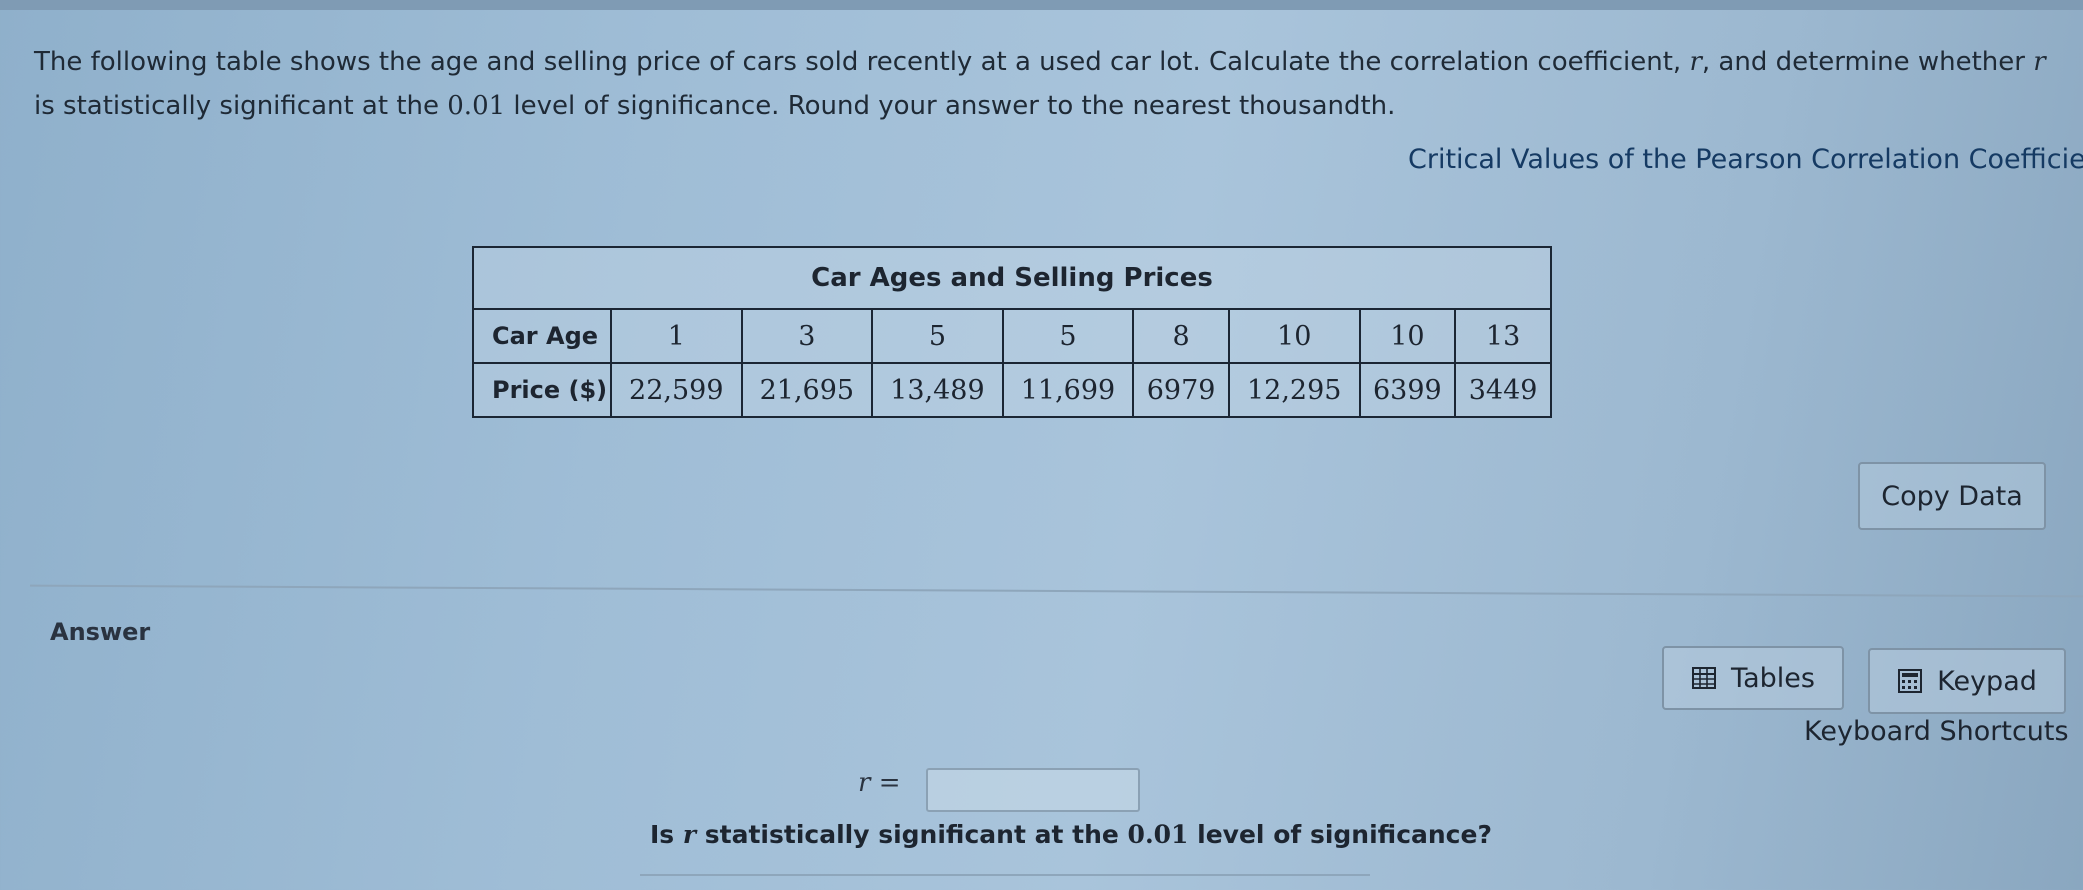 Image resolution: width=2083 pixels, height=890 pixels. What do you see at coordinates (1704, 678) in the screenshot?
I see `table-grid-icon` at bounding box center [1704, 678].